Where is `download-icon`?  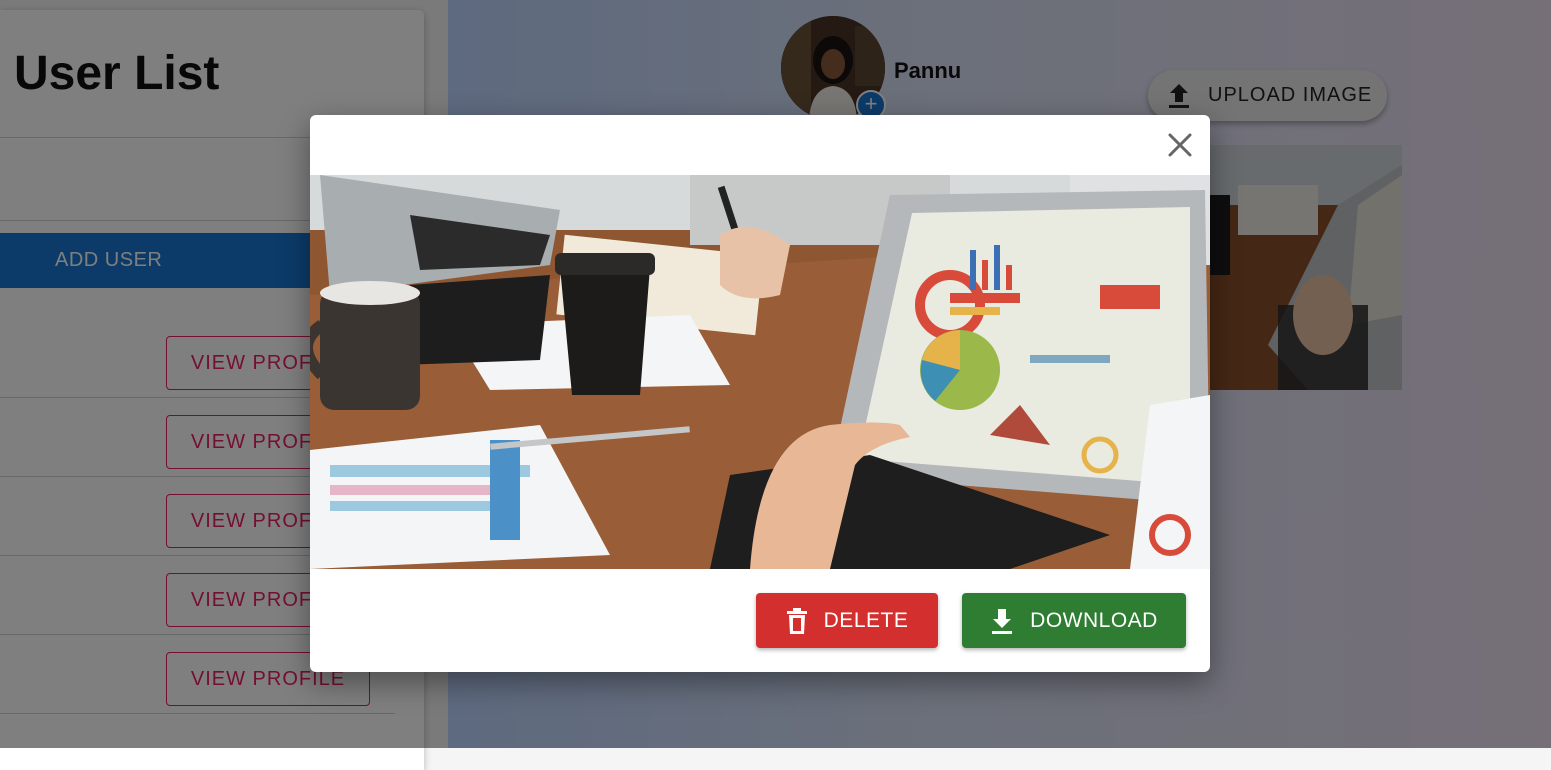 download-icon is located at coordinates (1002, 621).